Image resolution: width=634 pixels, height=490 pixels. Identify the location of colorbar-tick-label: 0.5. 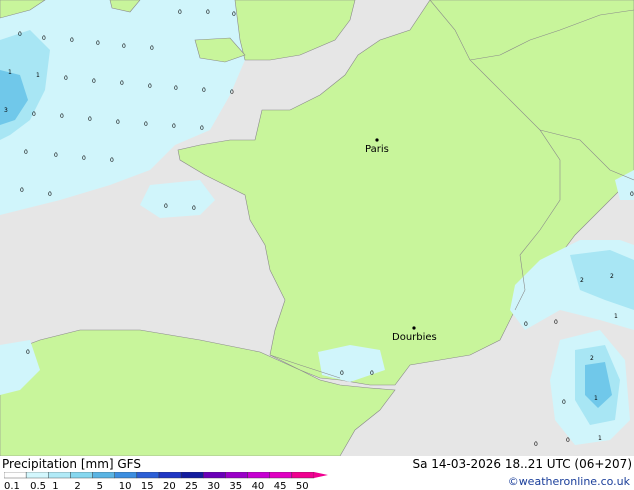
(38, 485).